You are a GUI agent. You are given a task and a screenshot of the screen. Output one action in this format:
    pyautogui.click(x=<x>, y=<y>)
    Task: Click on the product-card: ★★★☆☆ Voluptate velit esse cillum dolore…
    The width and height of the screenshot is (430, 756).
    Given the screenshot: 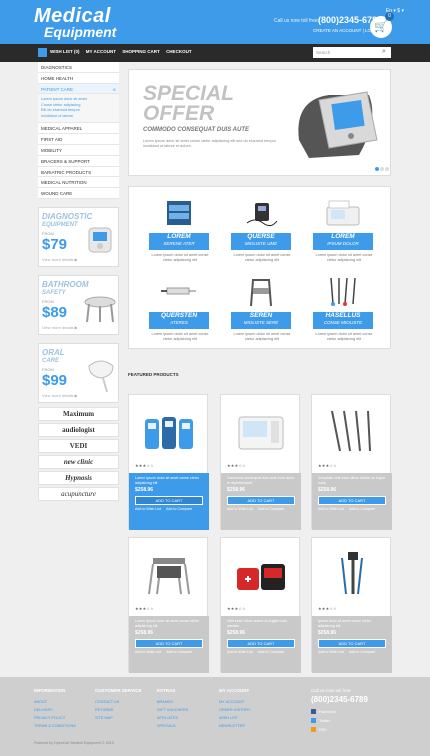 What is the action you would take?
    pyautogui.click(x=351, y=462)
    